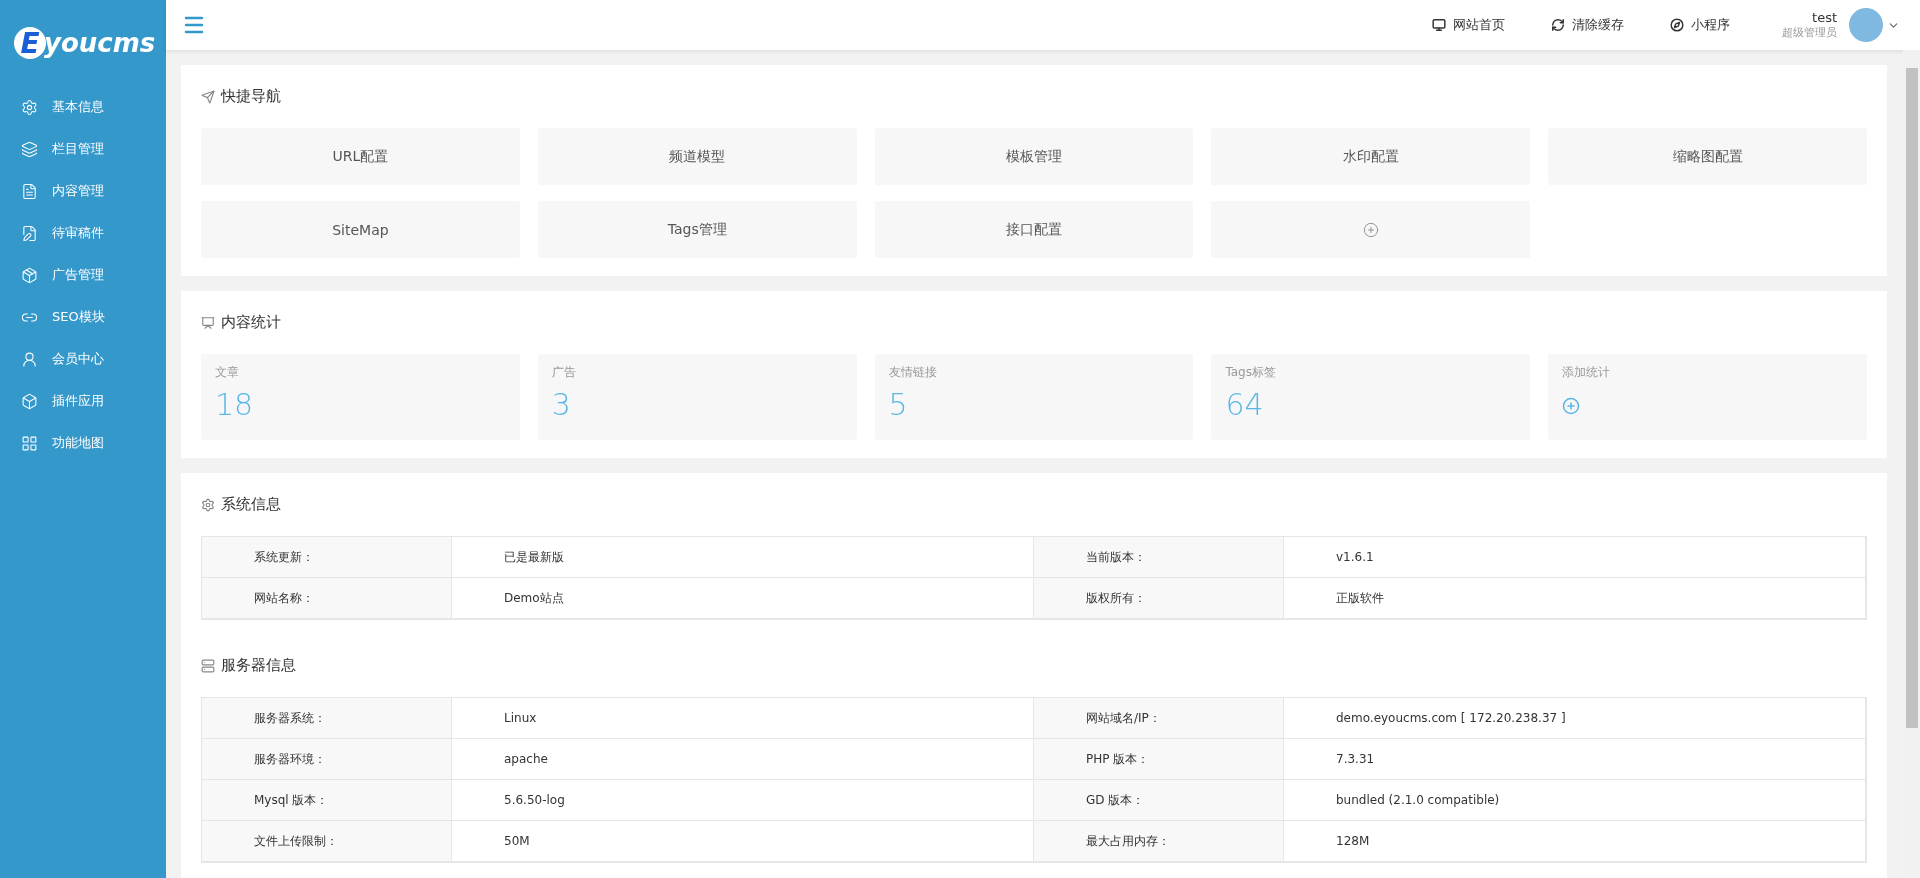  What do you see at coordinates (1700, 25) in the screenshot?
I see `header-link: 小程序` at bounding box center [1700, 25].